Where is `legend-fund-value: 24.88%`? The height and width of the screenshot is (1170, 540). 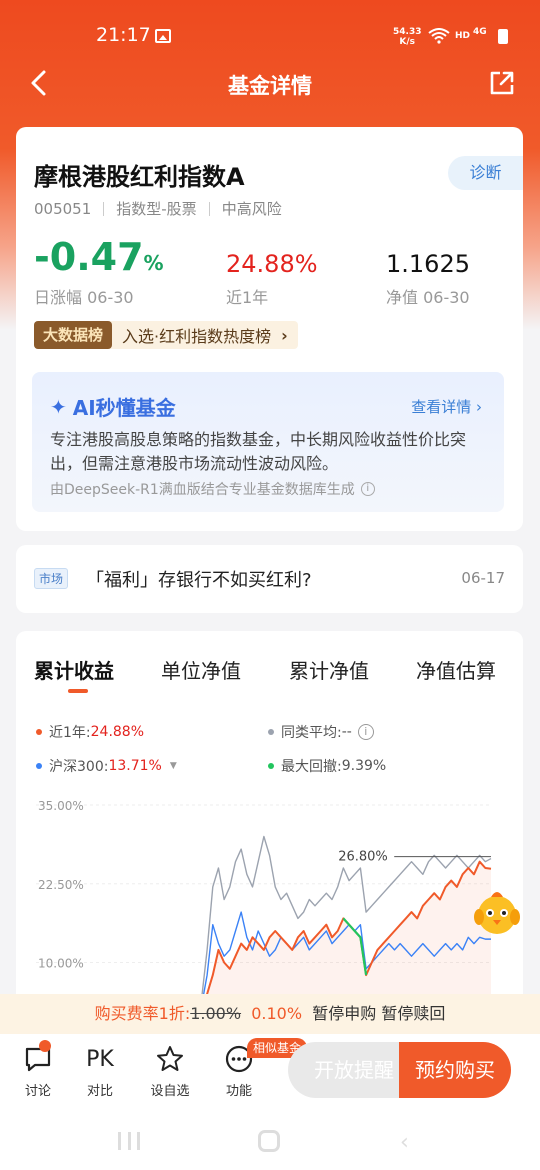 legend-fund-value: 24.88% is located at coordinates (117, 732).